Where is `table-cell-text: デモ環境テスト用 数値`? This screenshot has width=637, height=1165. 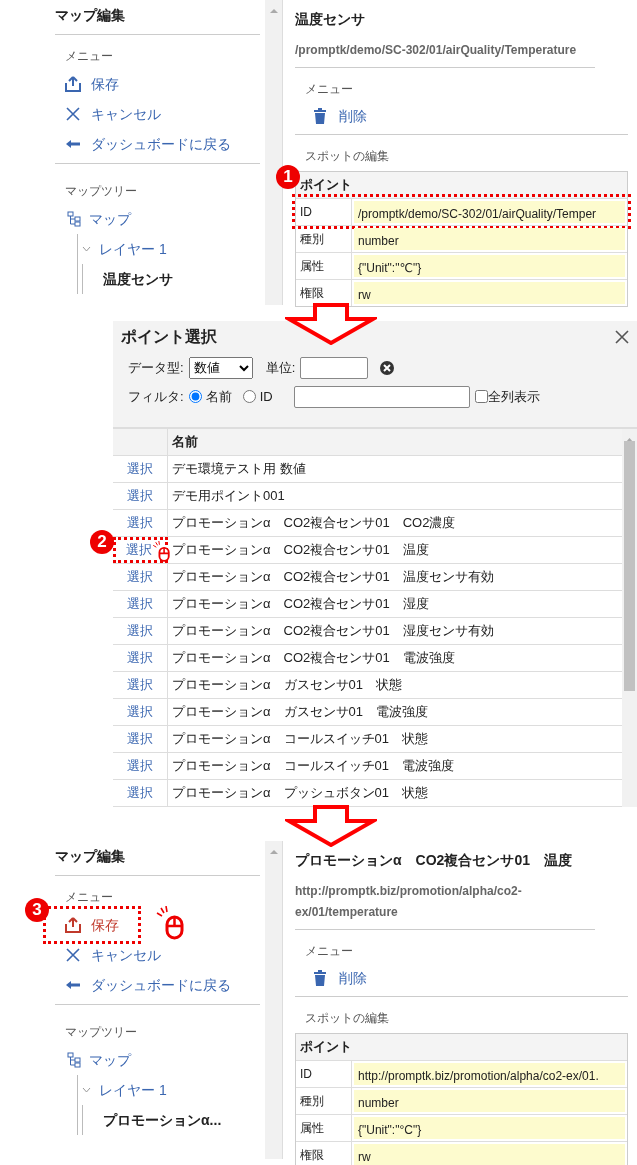
table-cell-text: デモ環境テスト用 数値 is located at coordinates (238, 469).